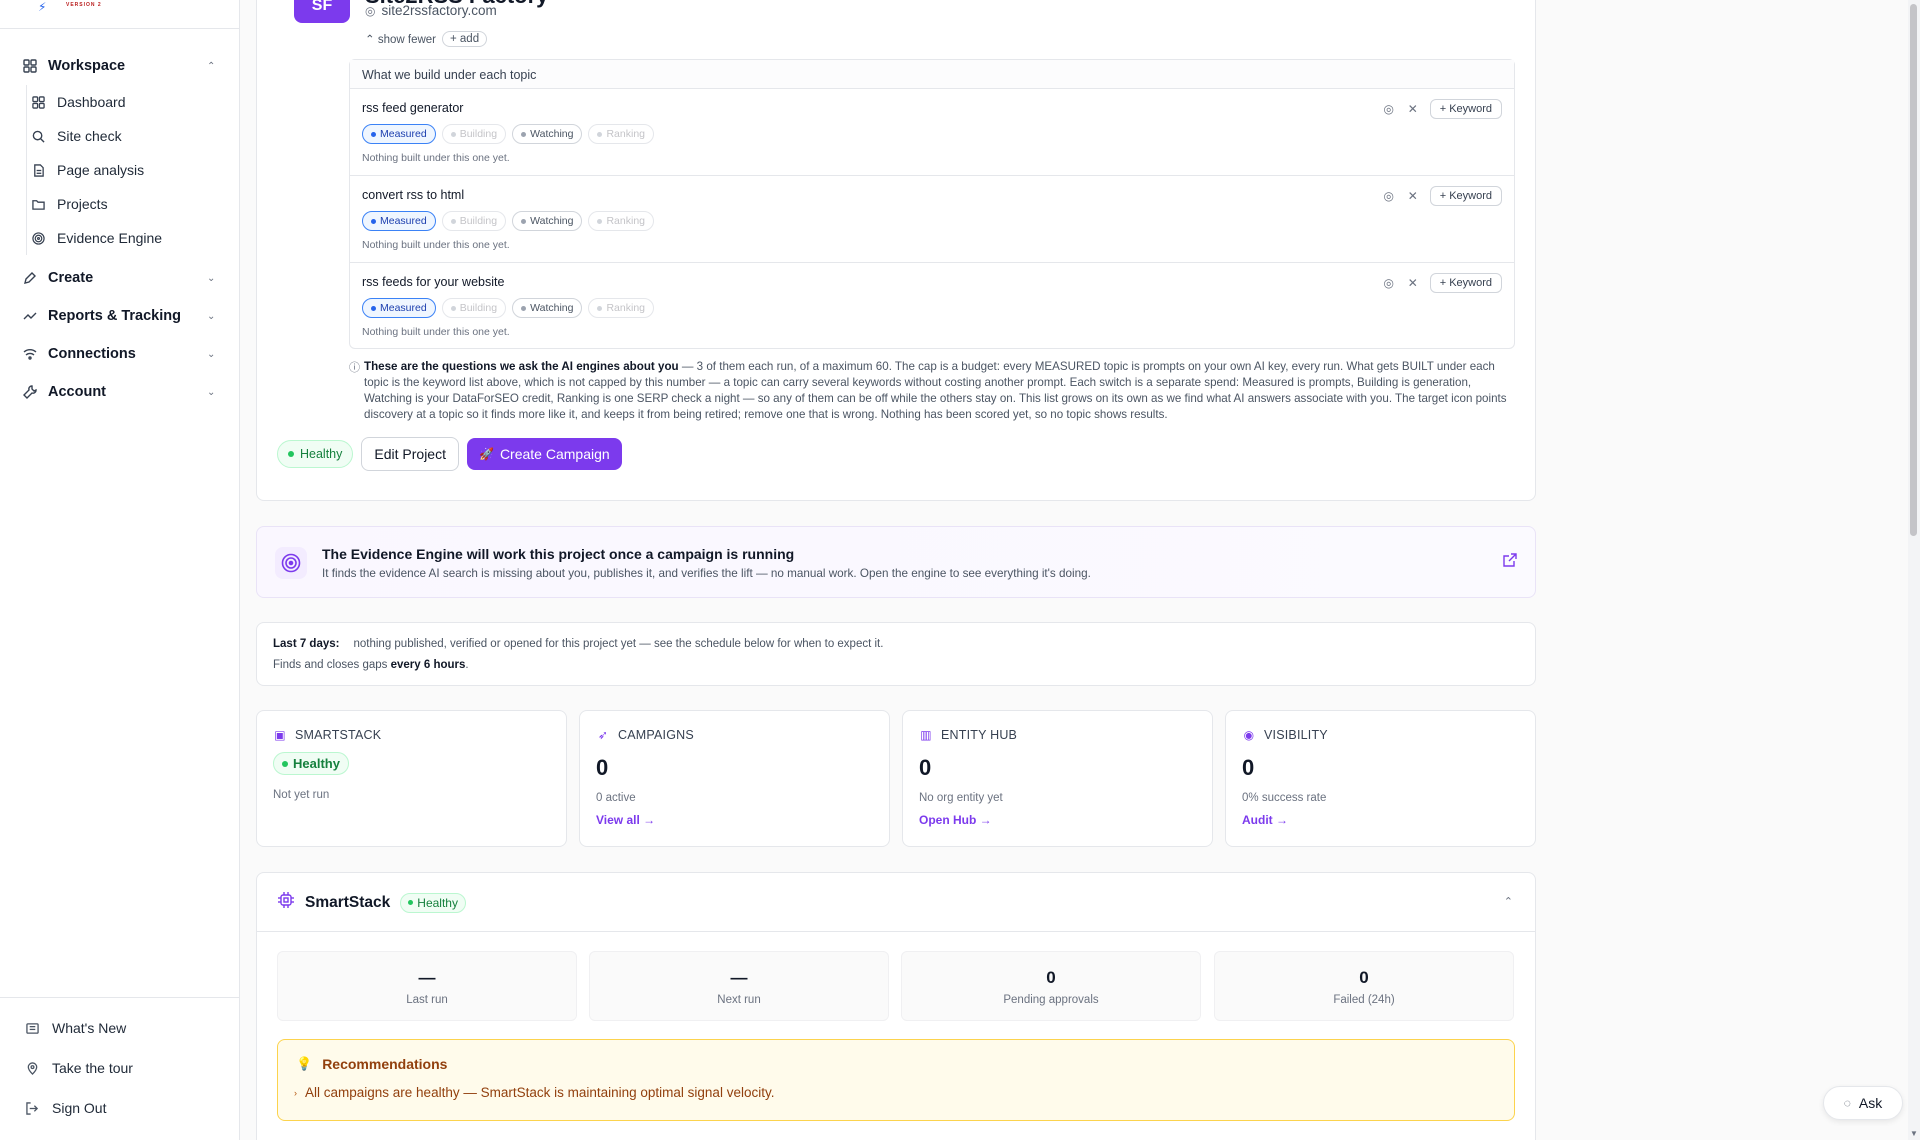  Describe the element at coordinates (1051, 1000) in the screenshot. I see `metric-label: Pending approvals` at that location.